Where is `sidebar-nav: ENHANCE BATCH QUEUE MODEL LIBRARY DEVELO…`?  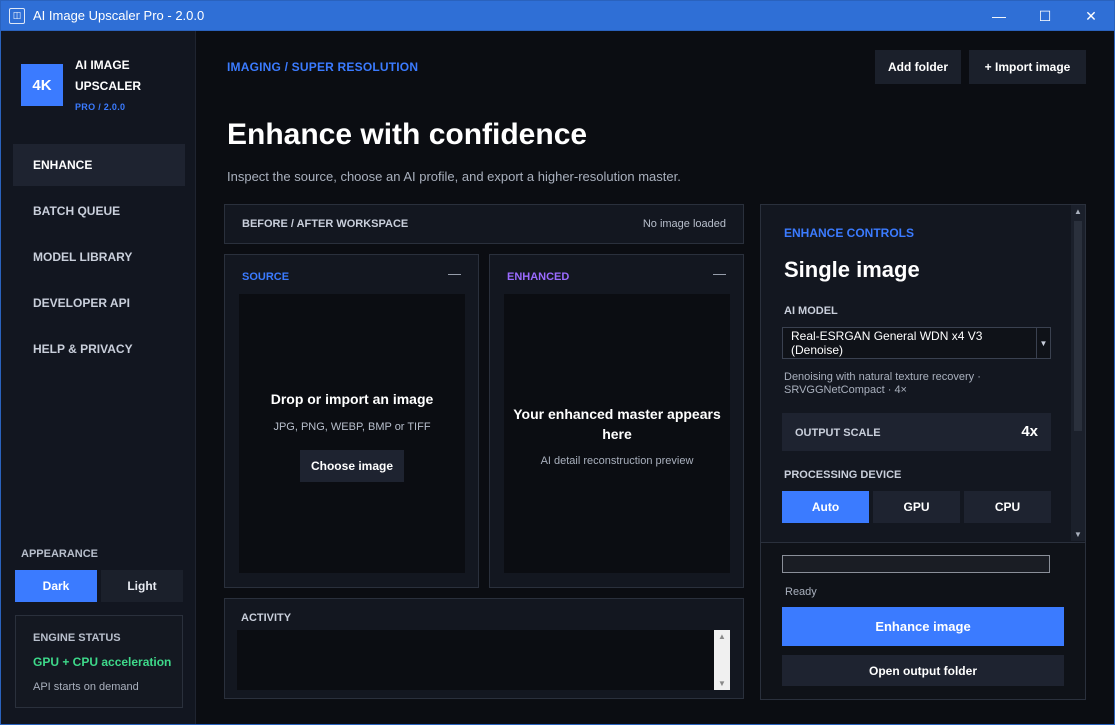 sidebar-nav: ENHANCE BATCH QUEUE MODEL LIBRARY DEVELO… is located at coordinates (99, 259).